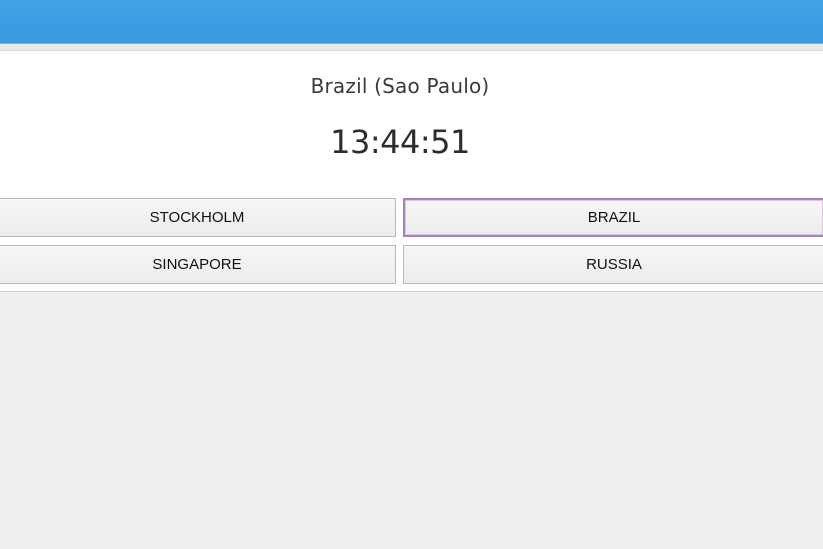 This screenshot has height=549, width=823. I want to click on selected-city-title: Brazil (Sao Paulo), so click(400, 86).